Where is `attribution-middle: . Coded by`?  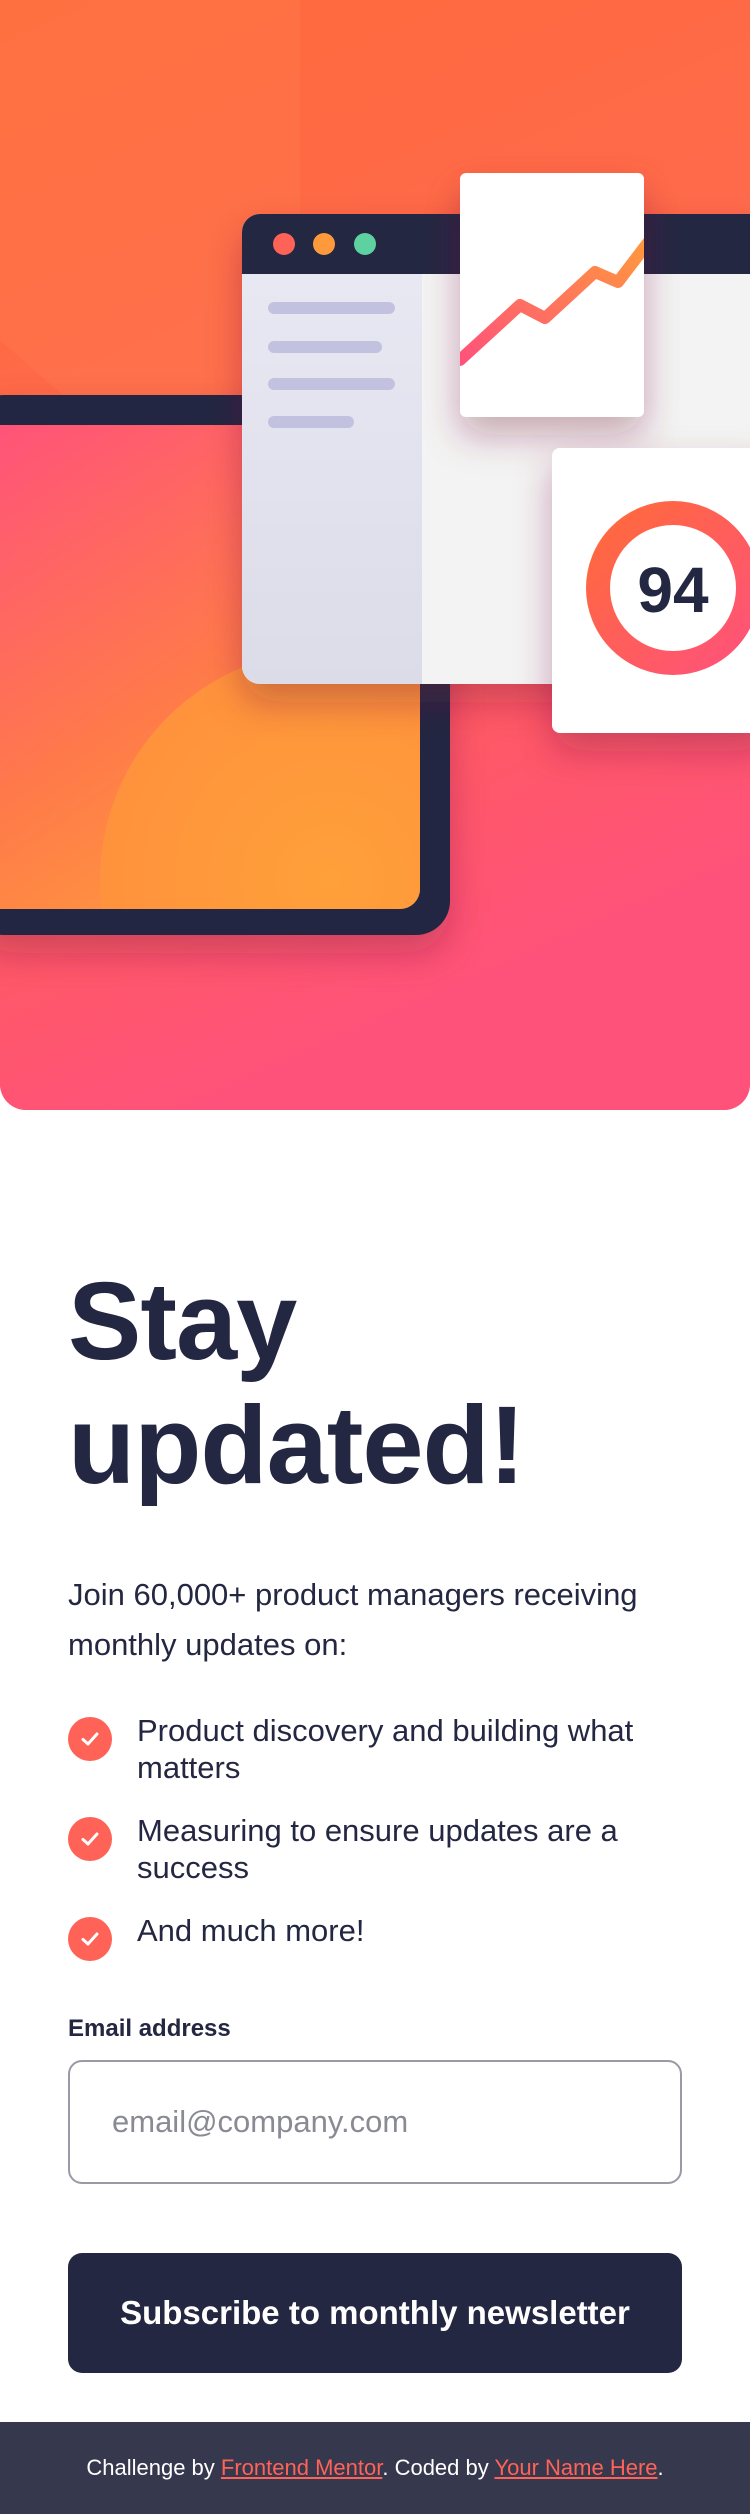
attribution-middle: . Coded by is located at coordinates (438, 2467).